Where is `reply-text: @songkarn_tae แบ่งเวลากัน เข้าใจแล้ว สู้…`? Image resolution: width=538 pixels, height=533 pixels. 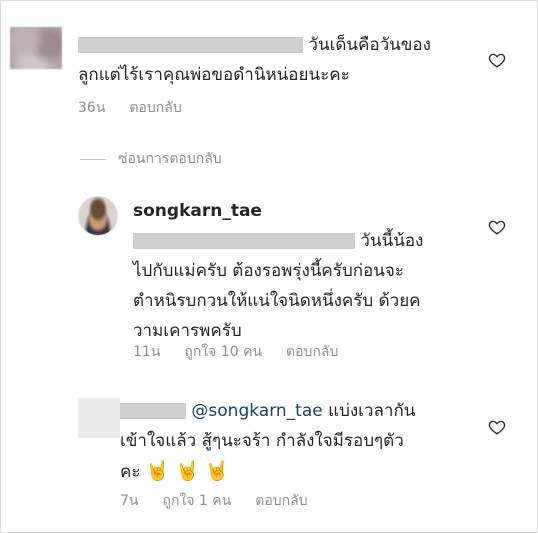 reply-text: @songkarn_tae แบ่งเวลากัน เข้าใจแล้ว สู้… is located at coordinates (302, 441).